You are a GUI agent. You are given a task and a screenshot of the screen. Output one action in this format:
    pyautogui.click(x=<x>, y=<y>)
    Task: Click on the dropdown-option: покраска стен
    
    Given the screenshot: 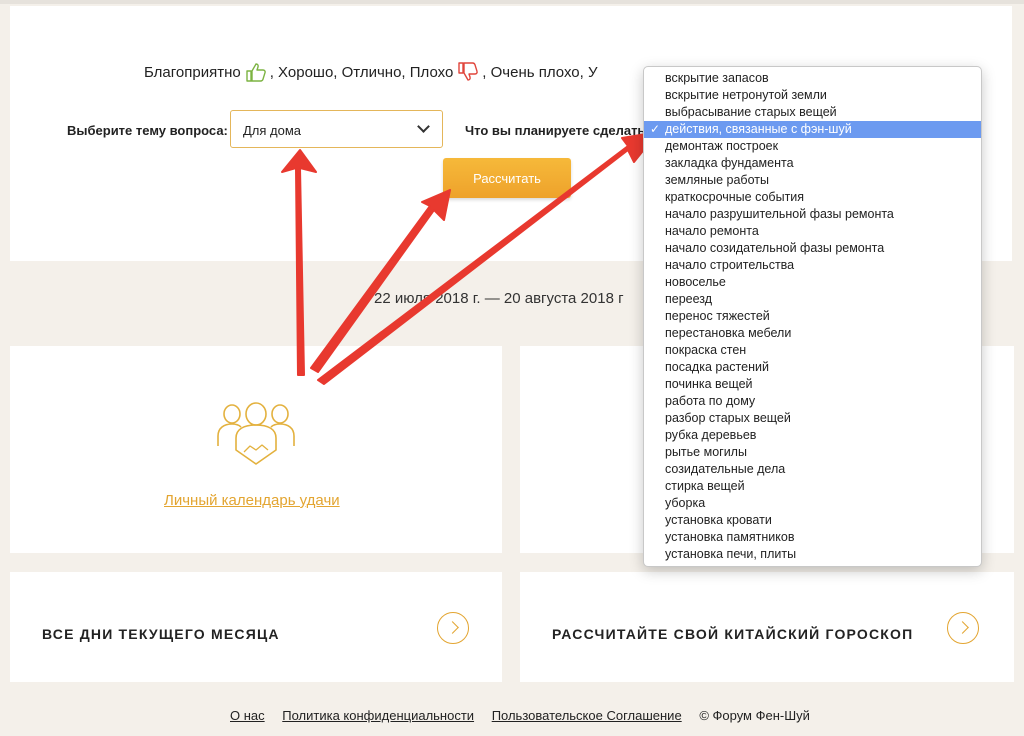 What is the action you would take?
    pyautogui.click(x=812, y=350)
    